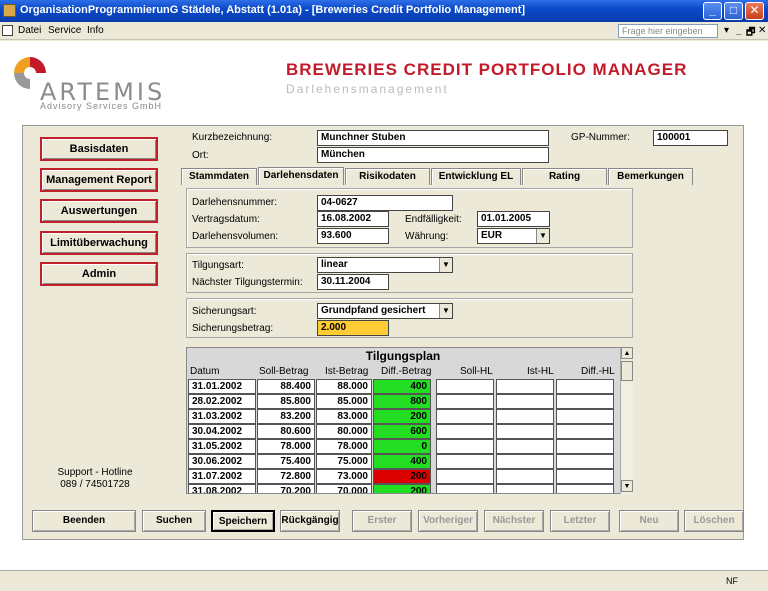 The height and width of the screenshot is (591, 768). I want to click on naechster-button: Nächster, so click(514, 521).